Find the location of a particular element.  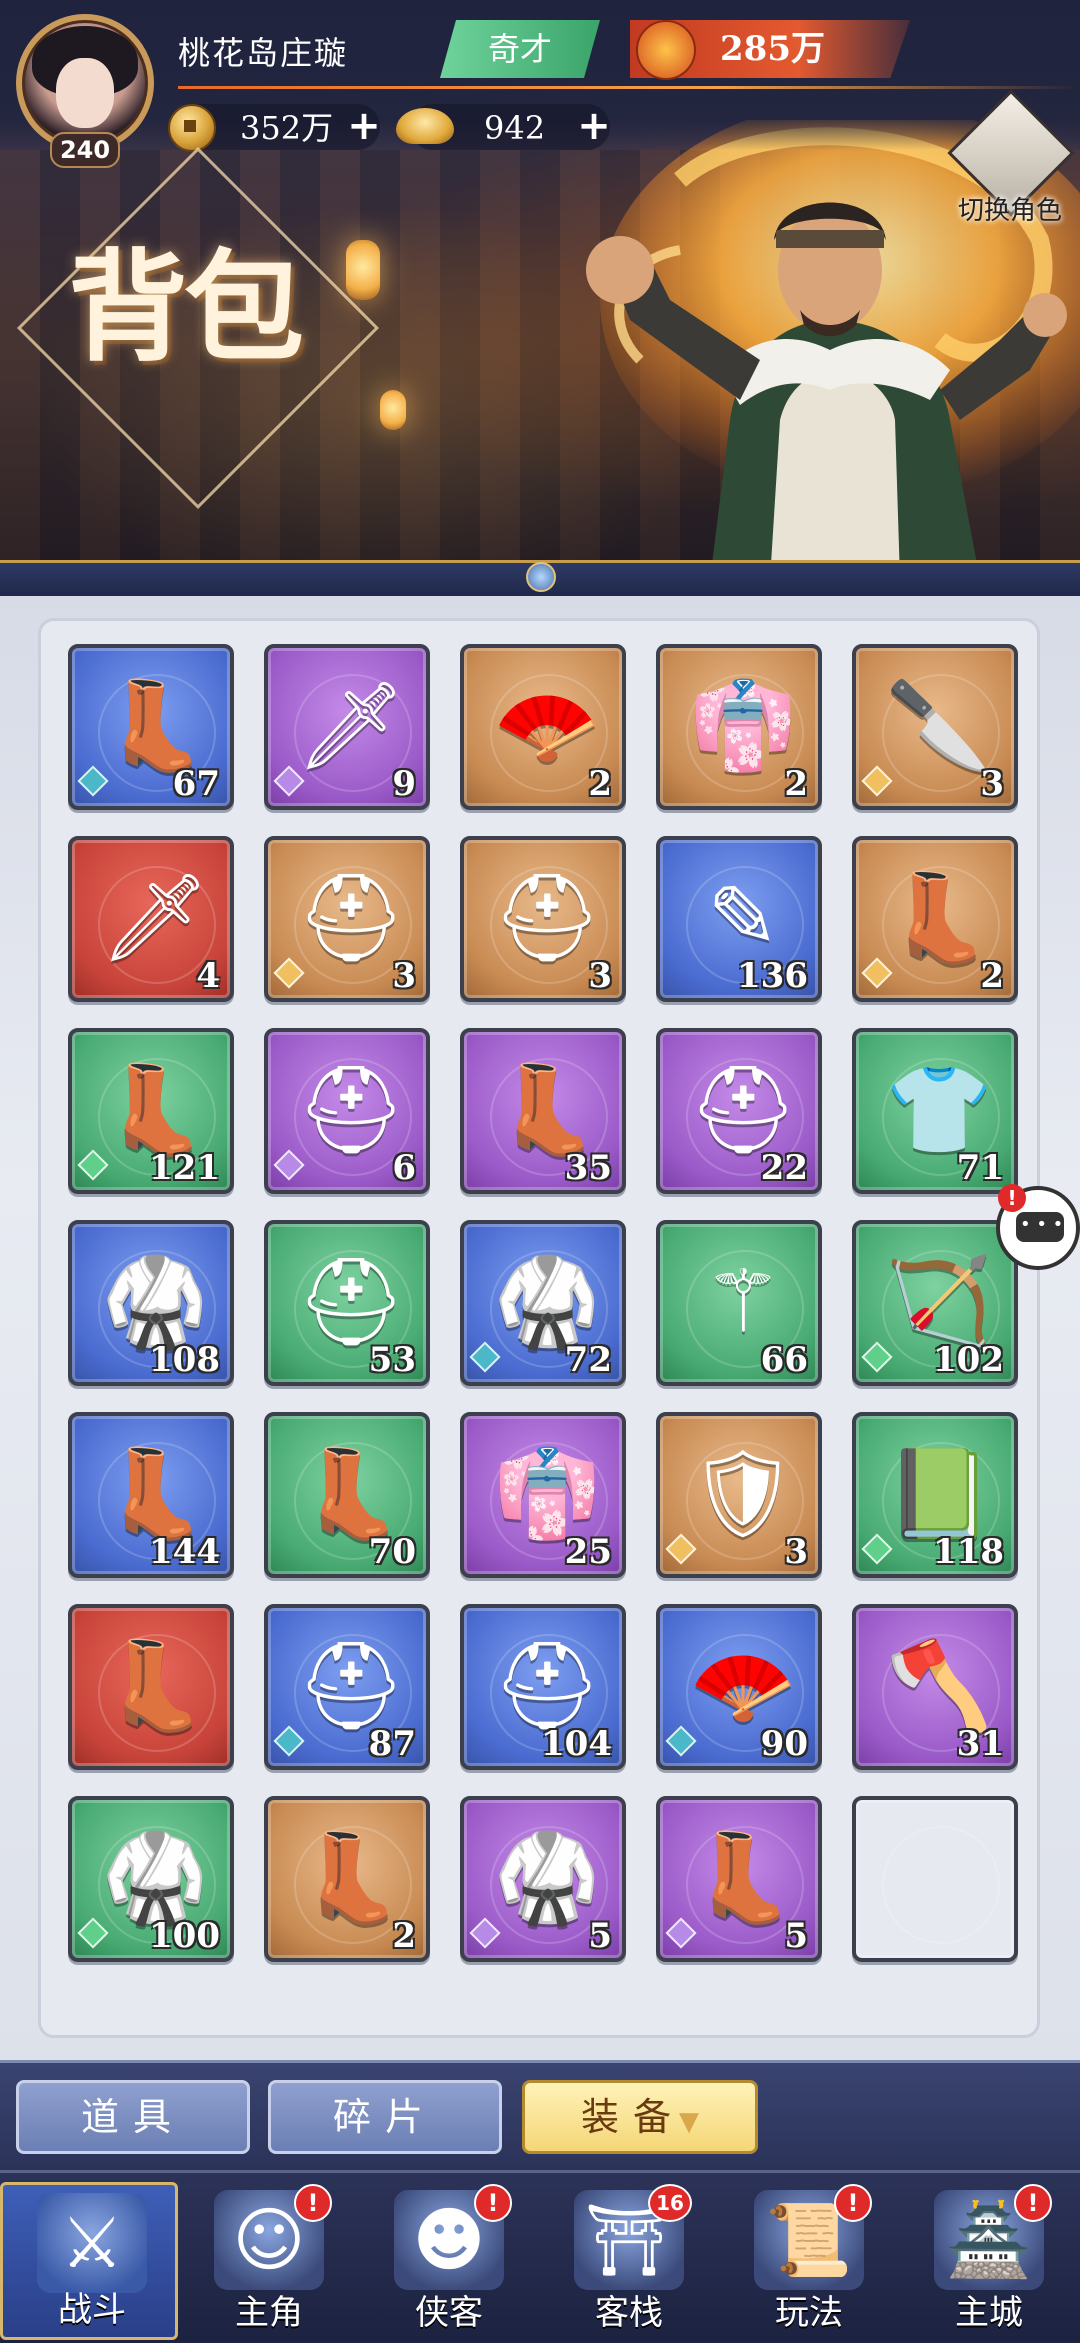

inventory-slot: 👘 2 is located at coordinates (739, 727).